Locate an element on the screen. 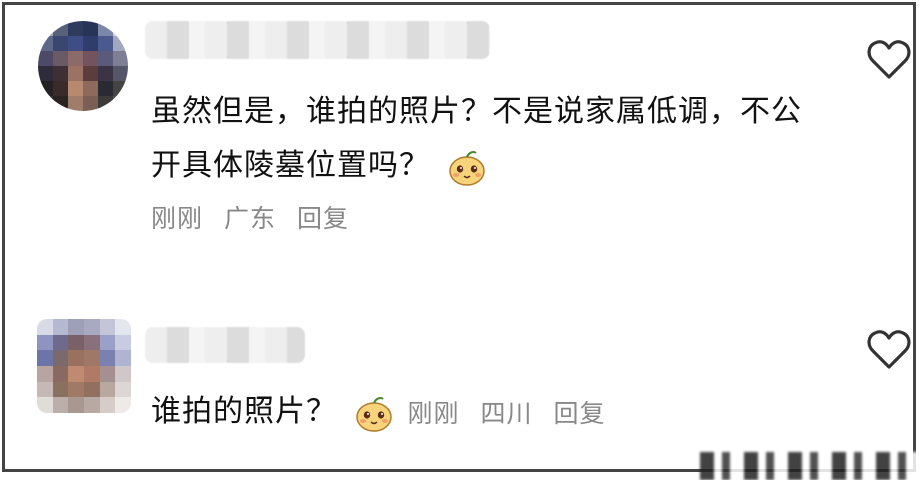  comment-meta: 刚刚 广东 回复 is located at coordinates (256, 217).